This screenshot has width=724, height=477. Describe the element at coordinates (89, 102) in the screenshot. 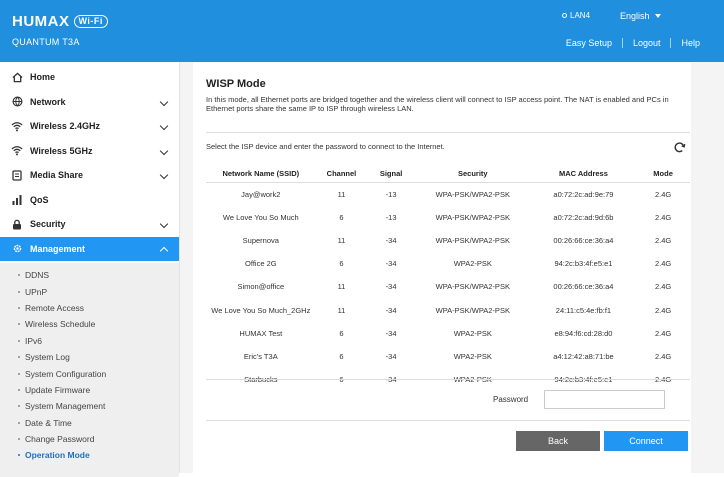

I see `sidebar-item-network: Network` at that location.